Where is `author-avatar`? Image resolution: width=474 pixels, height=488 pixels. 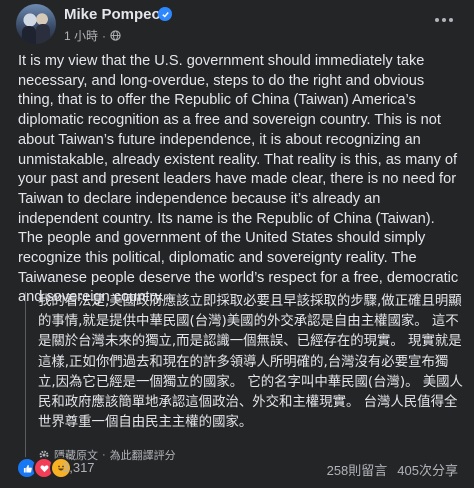
author-avatar is located at coordinates (36, 24).